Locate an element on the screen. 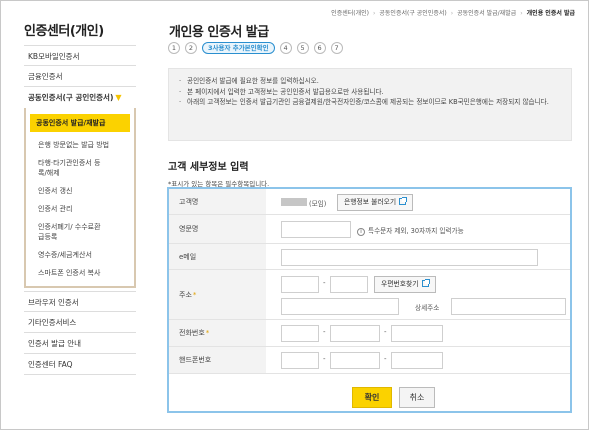 The image size is (589, 430). phone-label: 전화번호 * is located at coordinates (217, 333).